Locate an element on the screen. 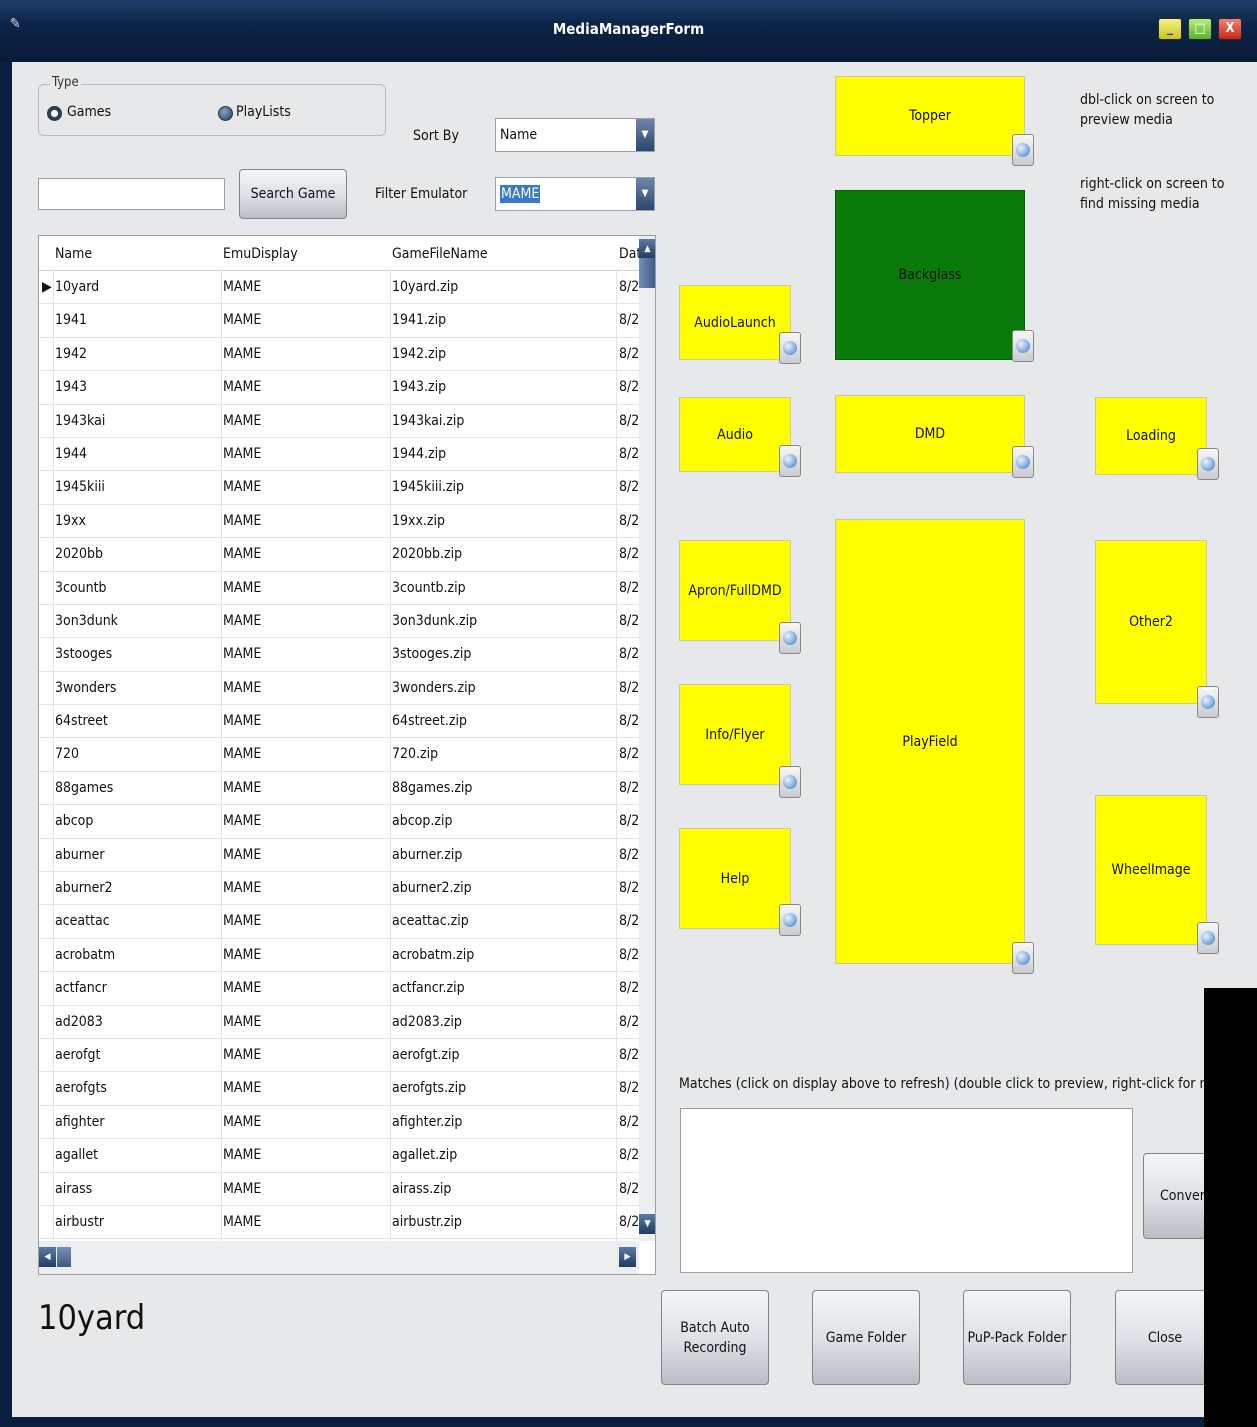  audio-screen: Audio is located at coordinates (735, 434).